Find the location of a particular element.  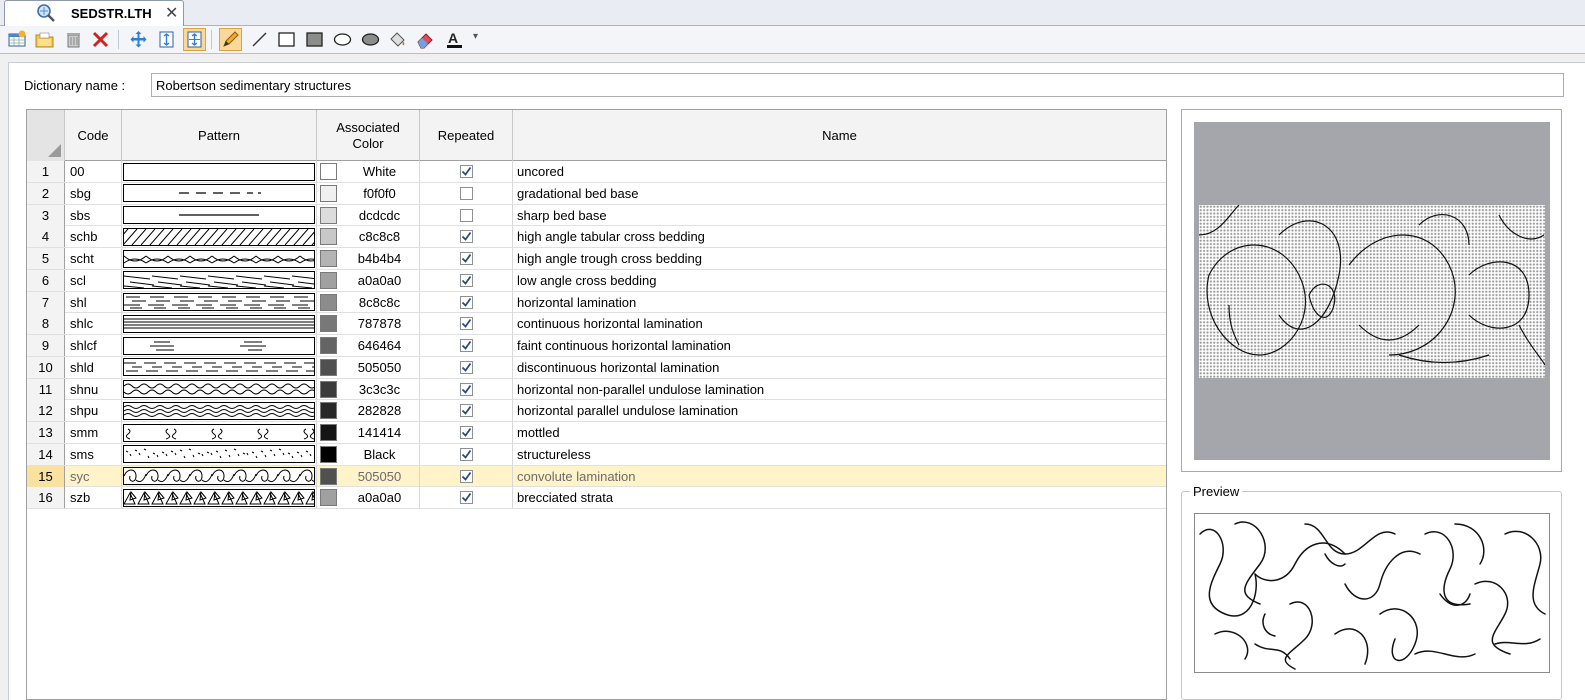

fit-height-button is located at coordinates (166, 39).